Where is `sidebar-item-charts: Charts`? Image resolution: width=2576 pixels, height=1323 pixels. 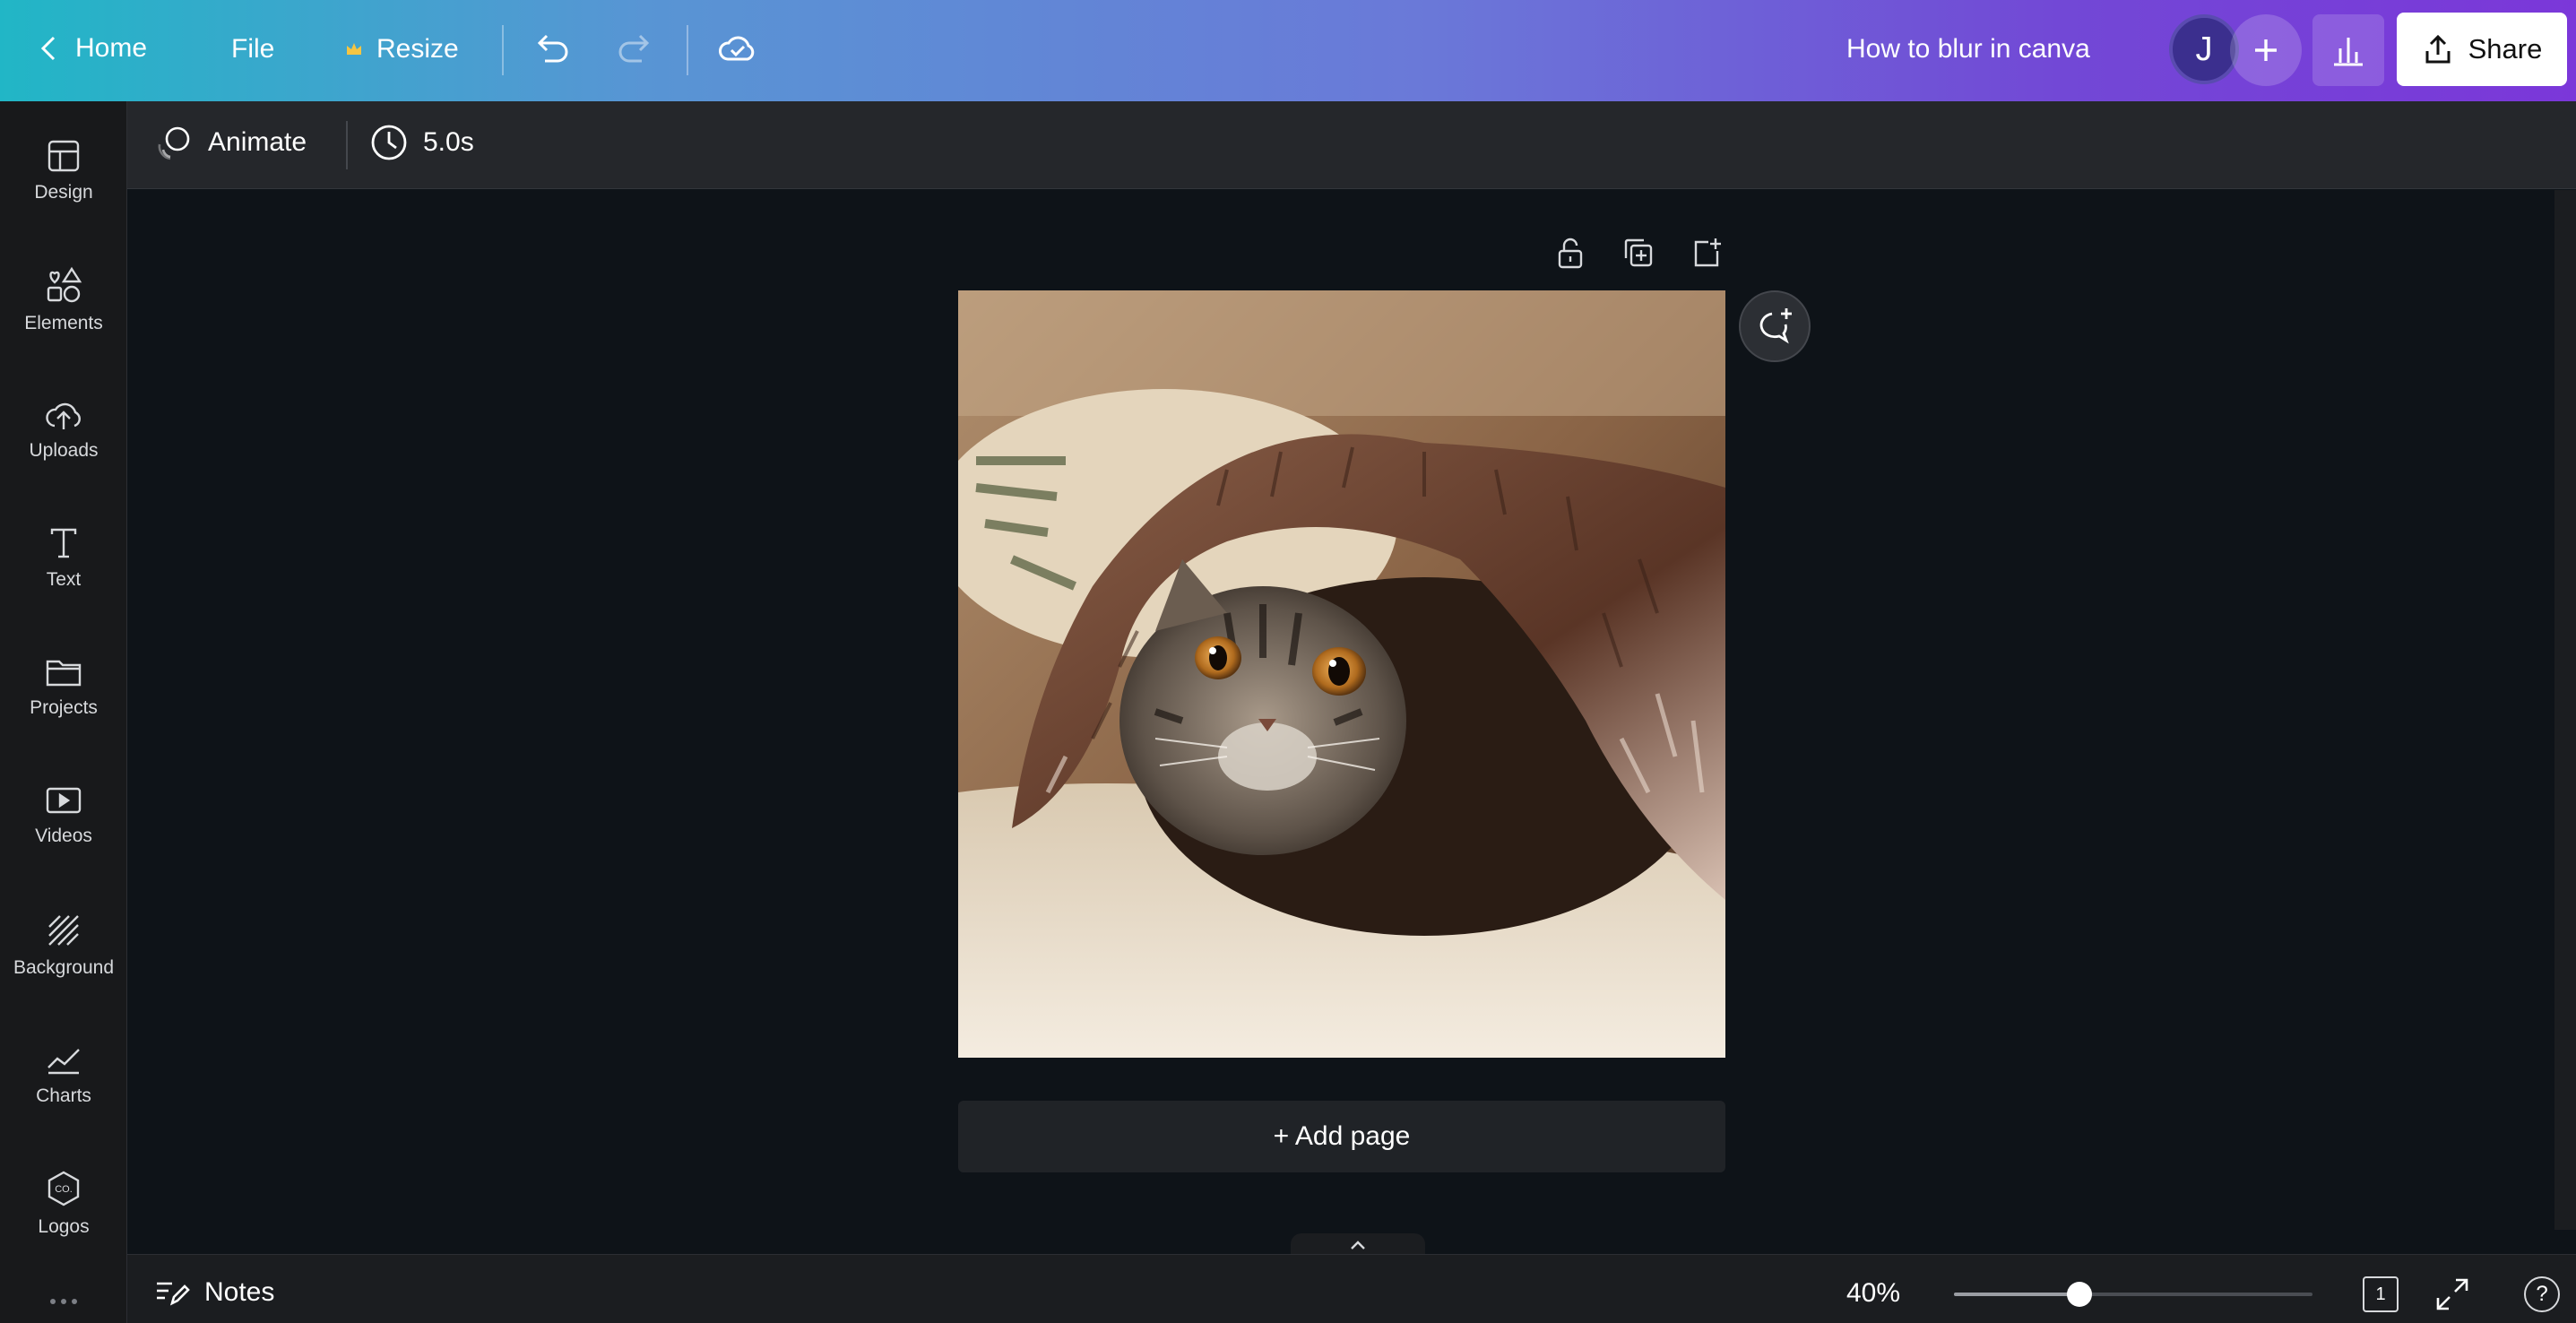 sidebar-item-charts: Charts is located at coordinates (63, 1074).